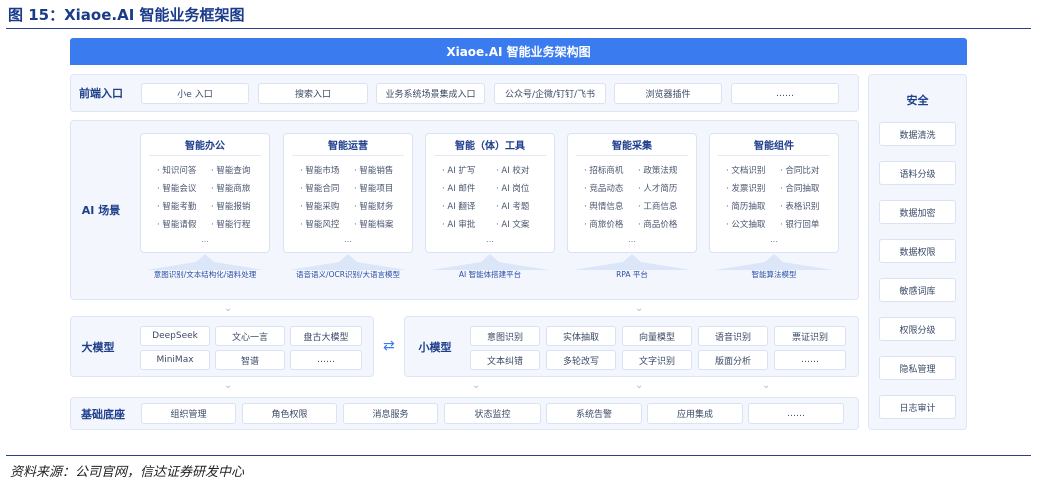 This screenshot has width=1037, height=486. I want to click on figure-source: 资料来源：公司官网，信达证券研发中心, so click(127, 472).